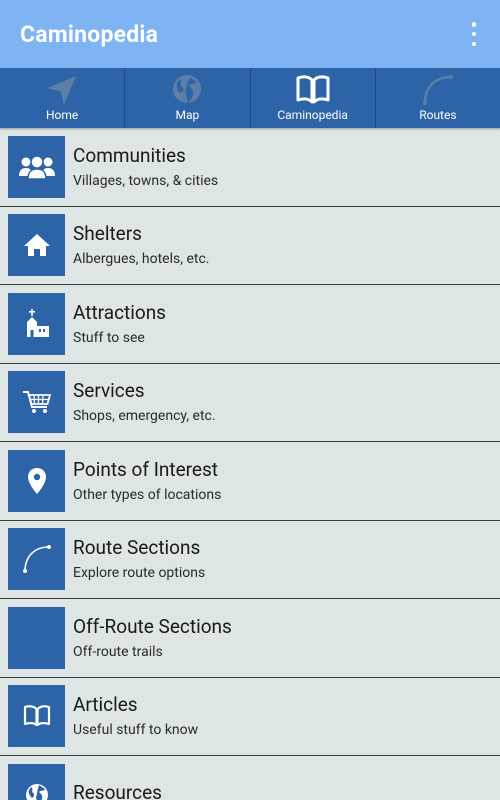 The width and height of the screenshot is (500, 800). What do you see at coordinates (250, 246) in the screenshot?
I see `list-item-shelters: Shelters Albergues, hotels, etc.` at bounding box center [250, 246].